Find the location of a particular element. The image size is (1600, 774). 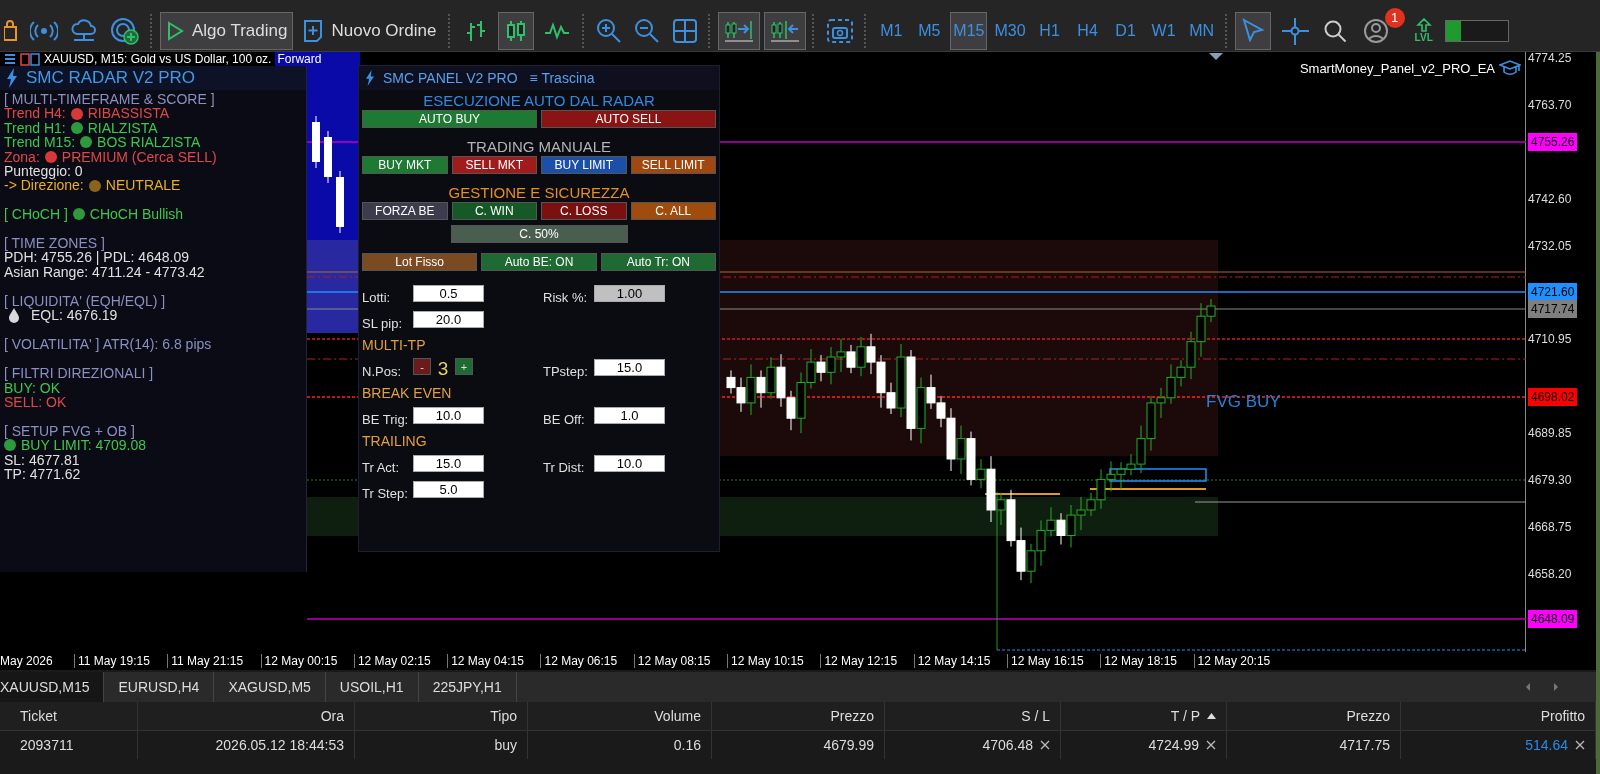

column-header: Volume is located at coordinates (620, 716).